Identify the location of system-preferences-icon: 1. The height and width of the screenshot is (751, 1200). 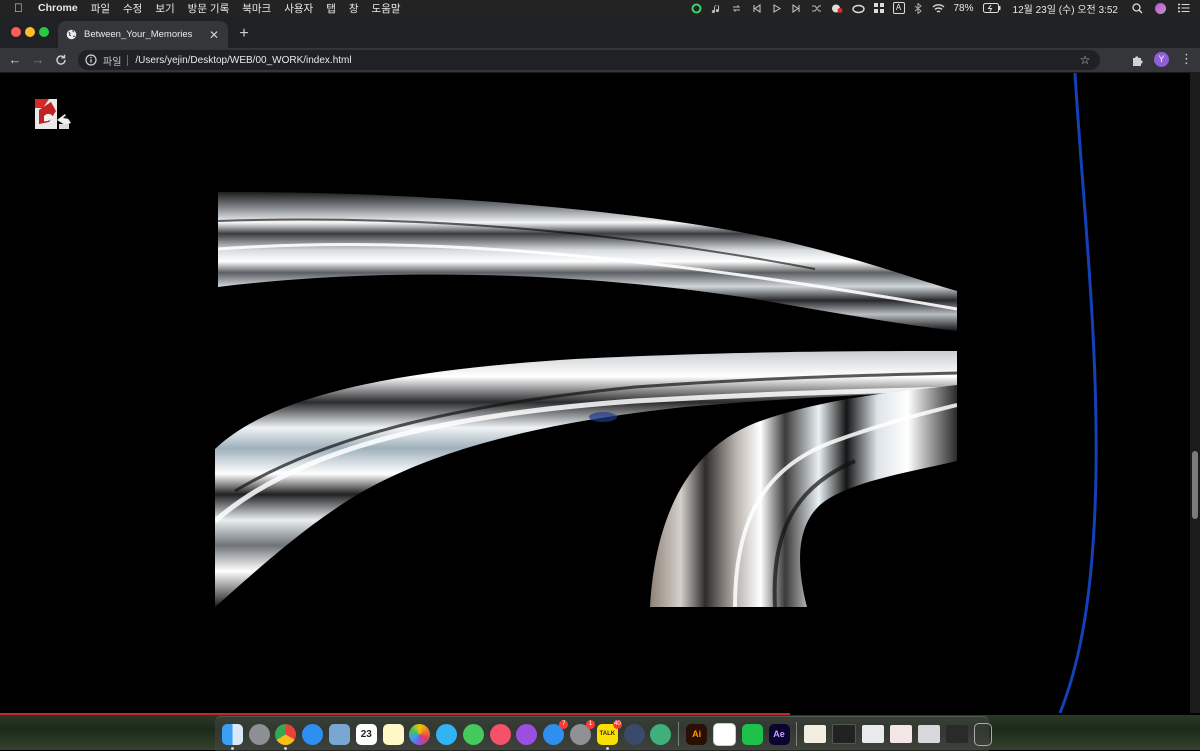
(583, 732).